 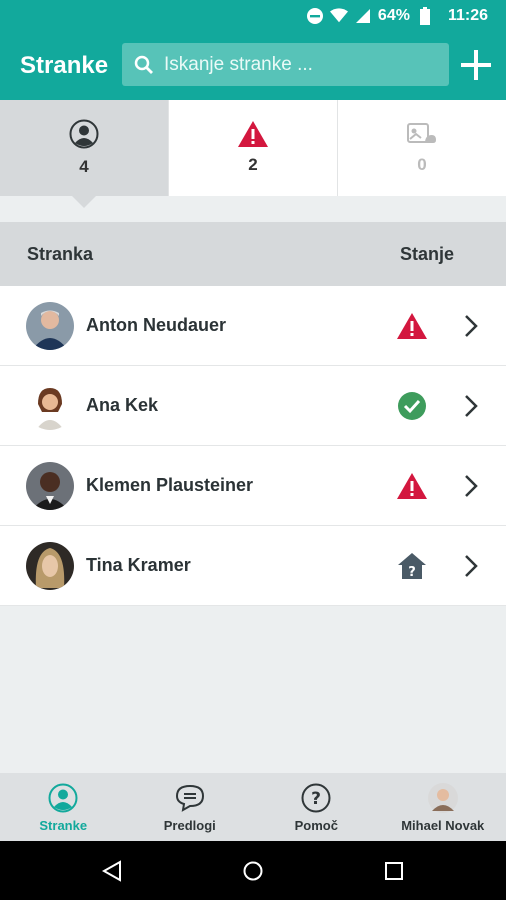 What do you see at coordinates (253, 406) in the screenshot?
I see `list-item: Ana Kek` at bounding box center [253, 406].